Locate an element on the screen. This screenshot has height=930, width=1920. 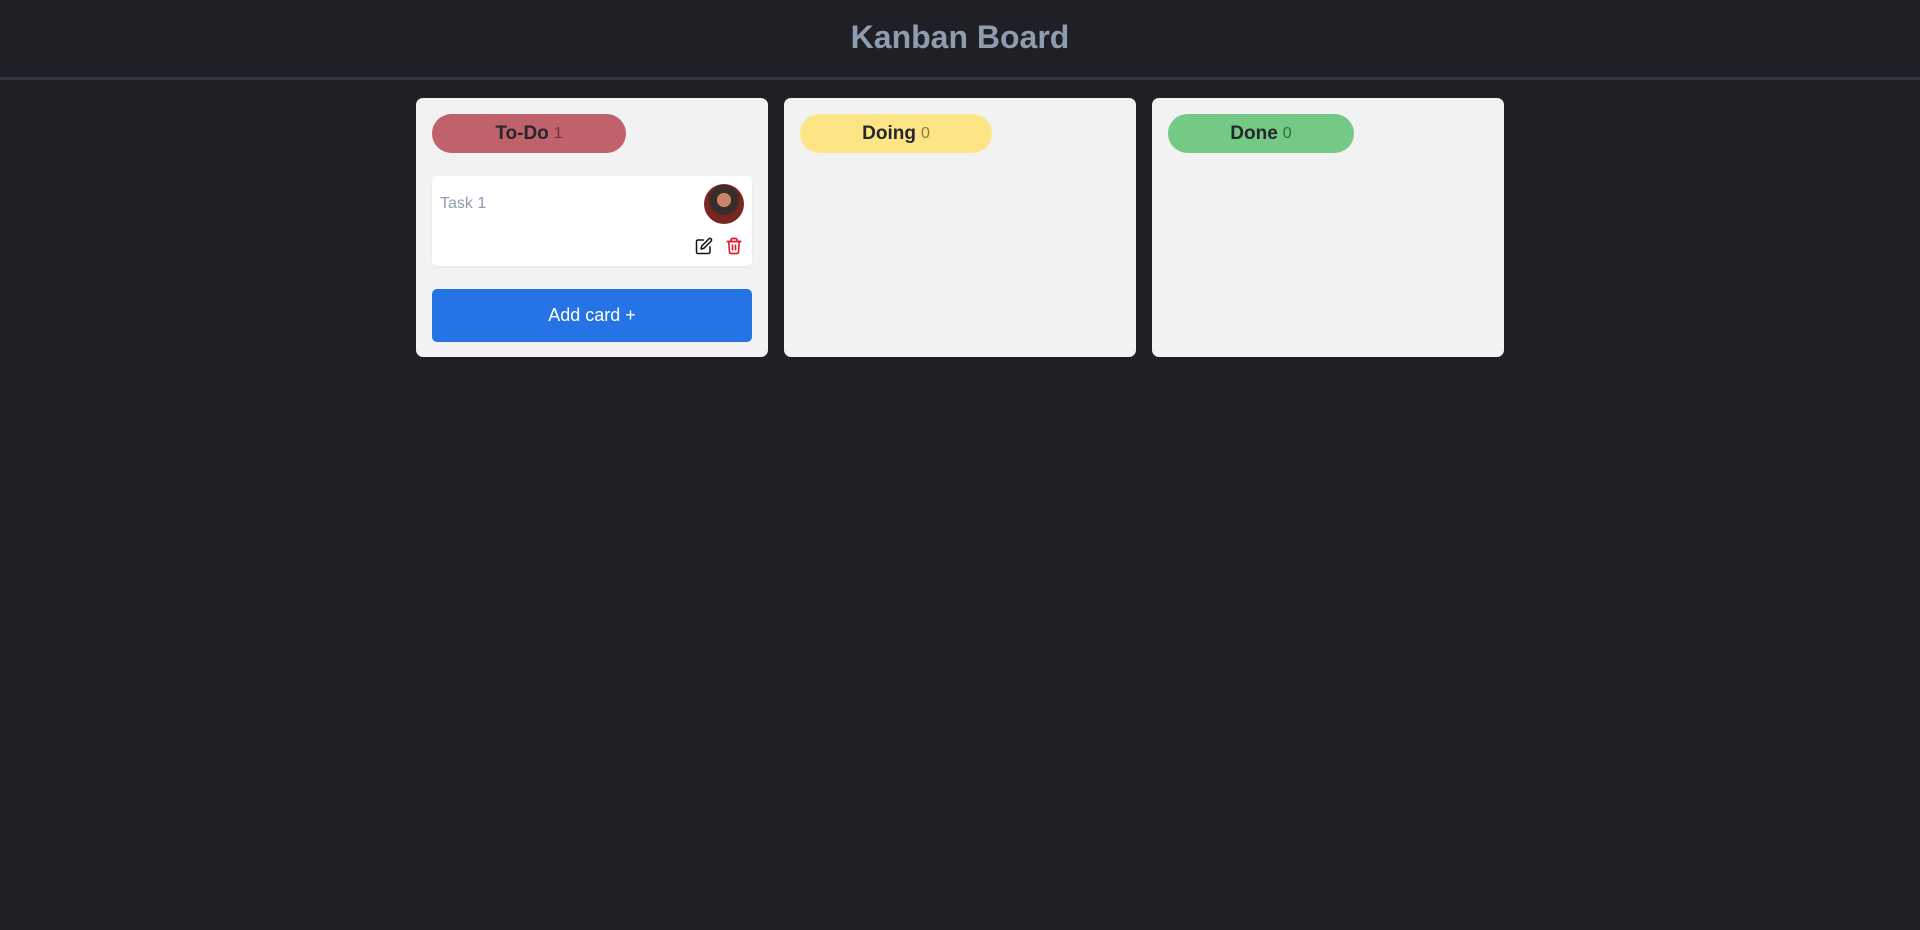
avatar is located at coordinates (724, 204).